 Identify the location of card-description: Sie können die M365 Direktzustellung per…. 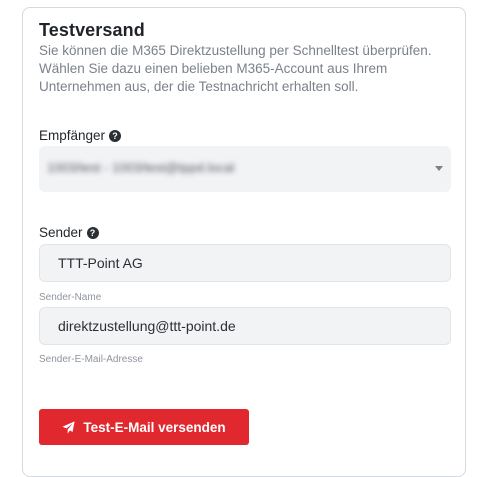
(235, 68).